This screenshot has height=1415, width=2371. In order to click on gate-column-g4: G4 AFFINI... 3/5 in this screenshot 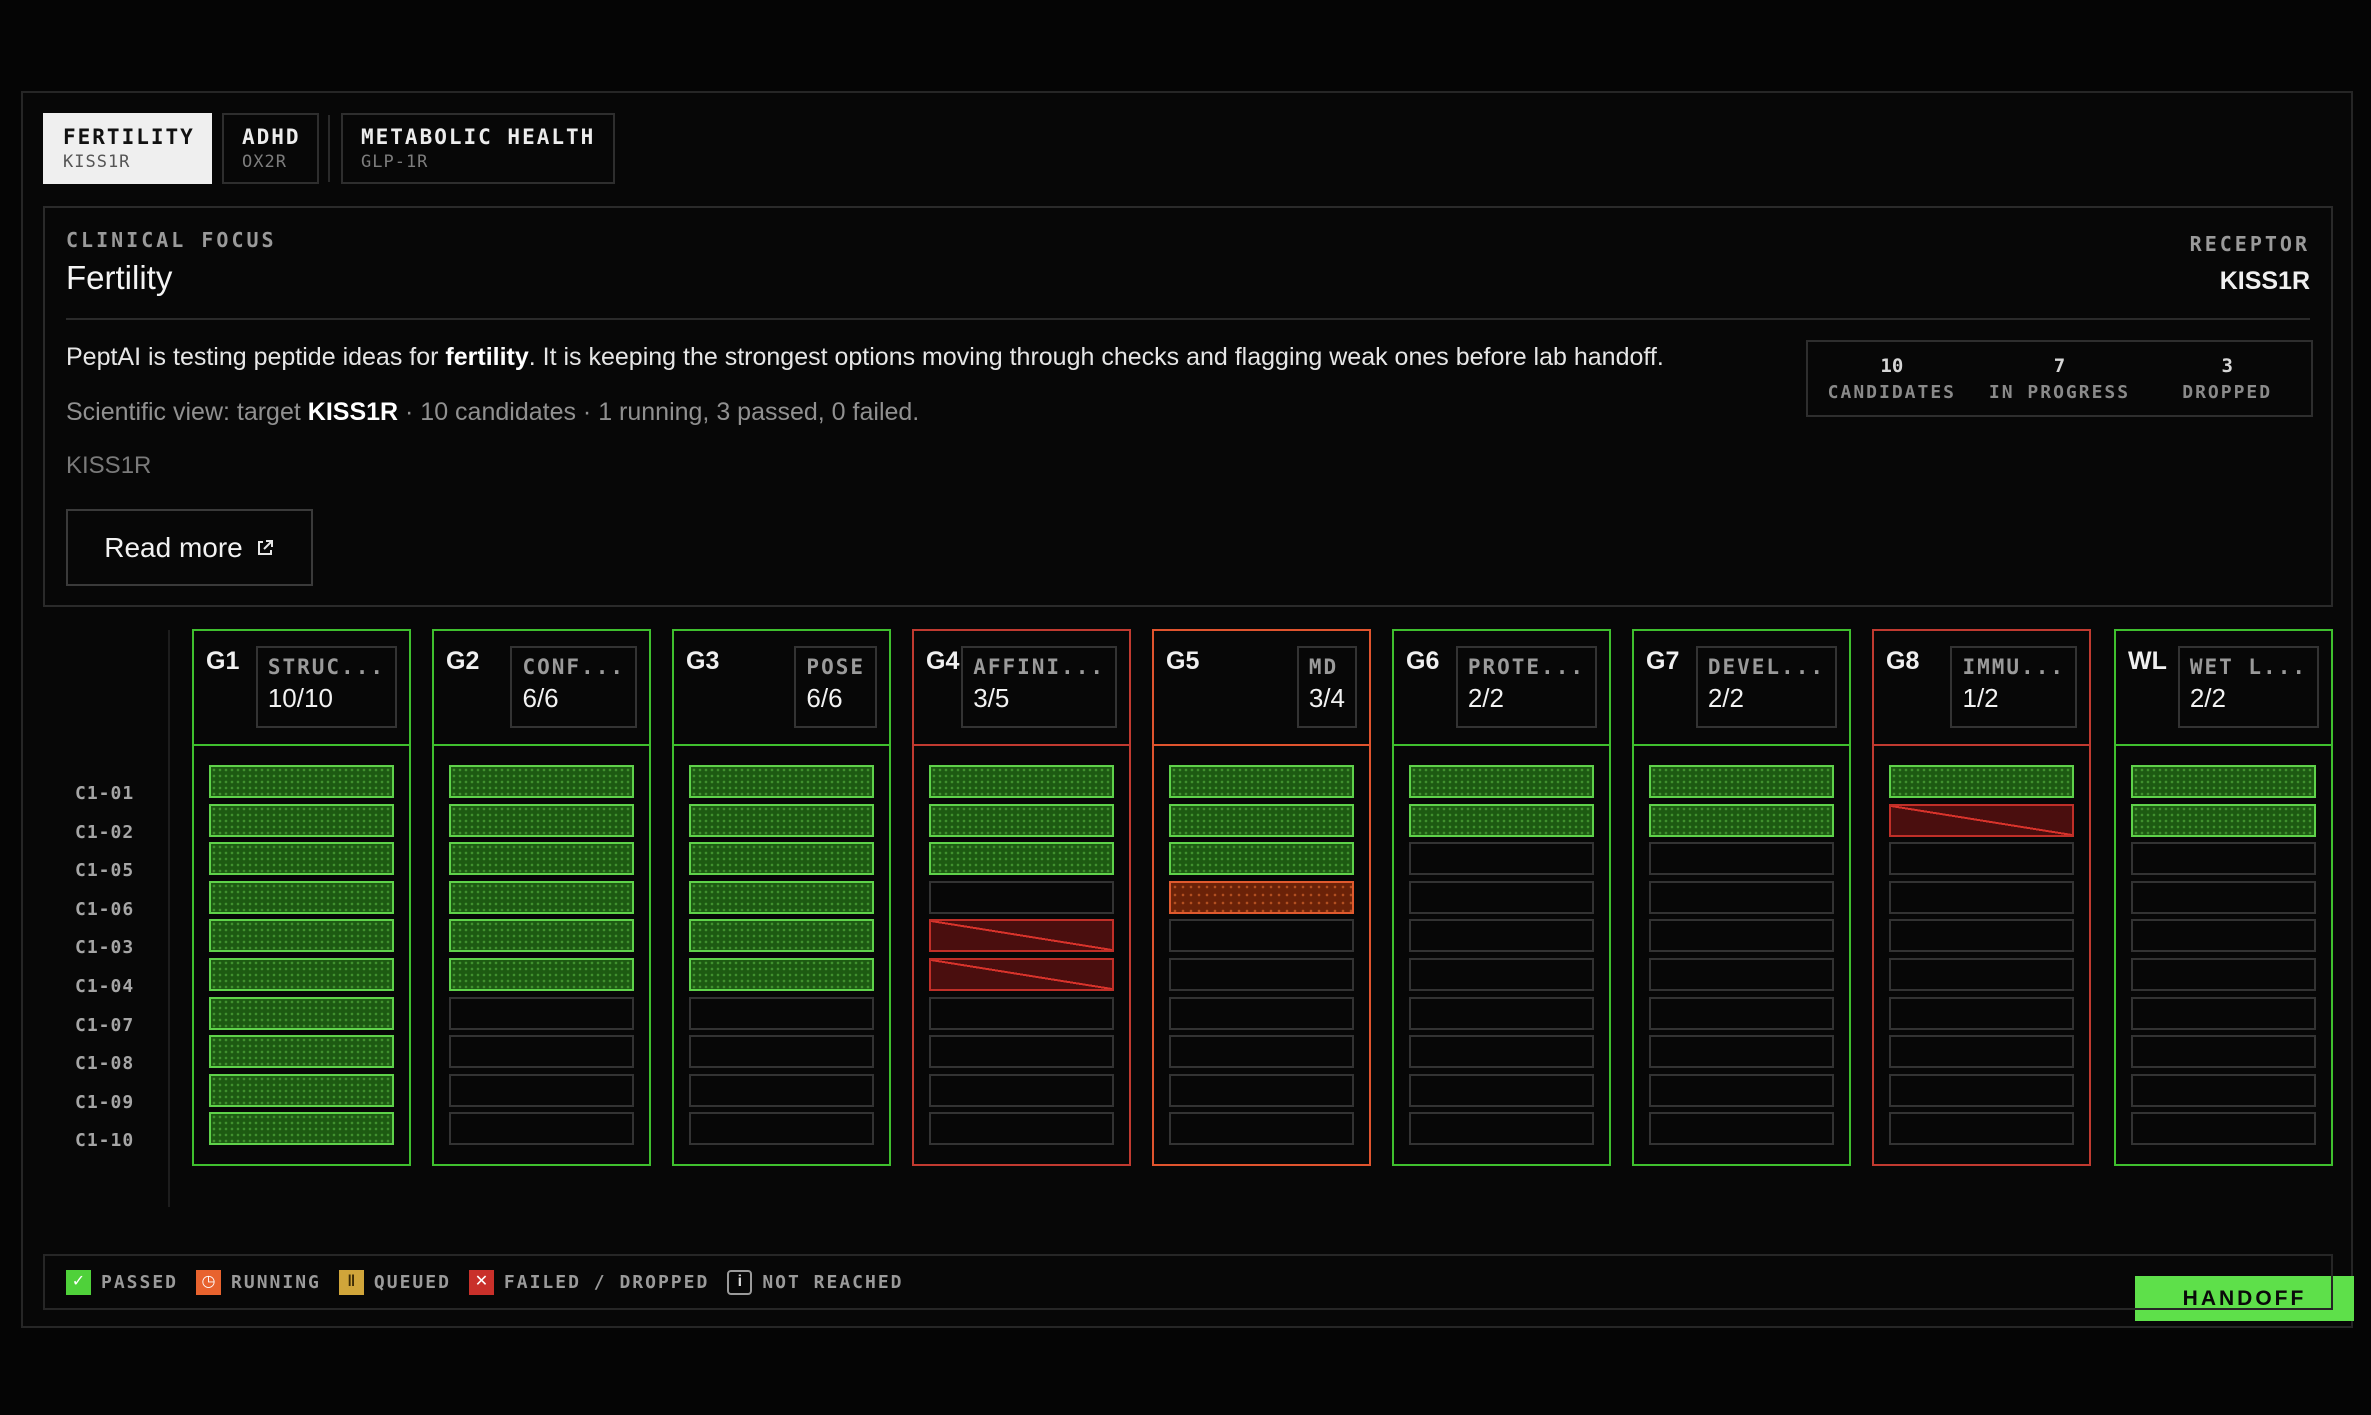, I will do `click(1021, 897)`.